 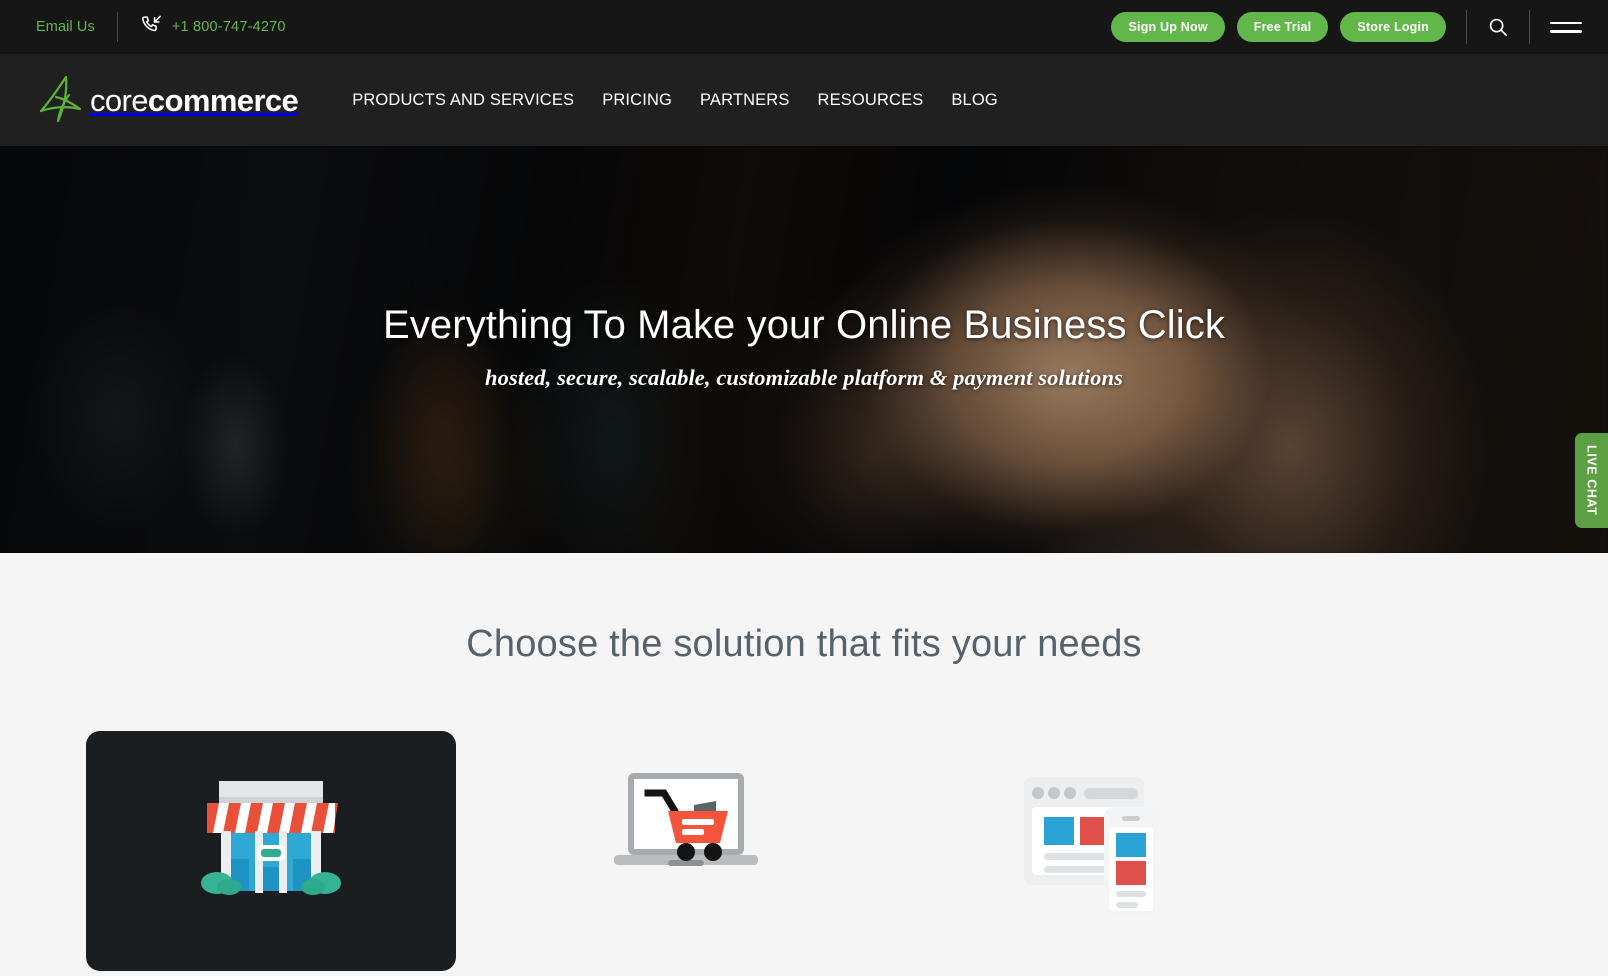 I want to click on corecommerce-star-icon, so click(x=60, y=100).